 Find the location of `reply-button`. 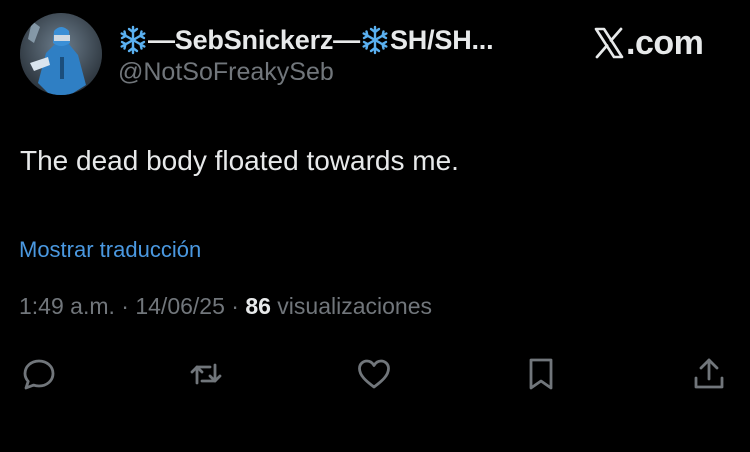

reply-button is located at coordinates (39, 374).